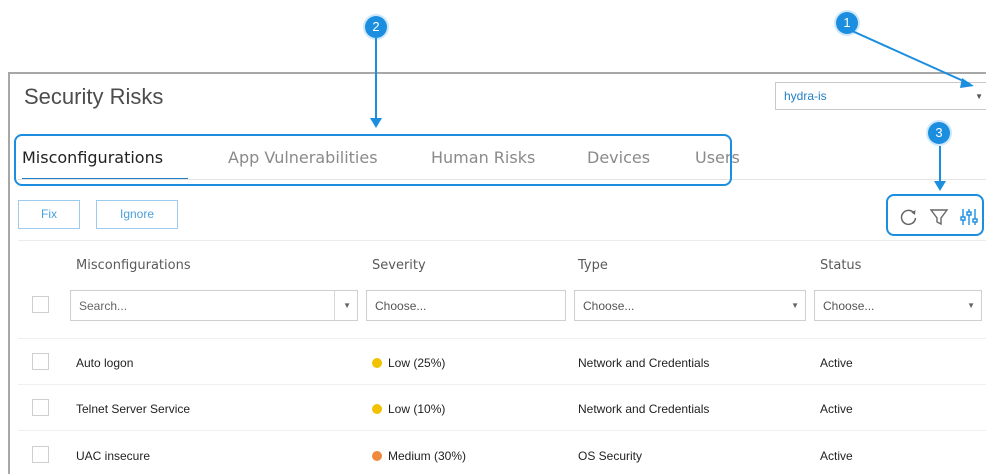  I want to click on toolbar-divider, so click(502, 240).